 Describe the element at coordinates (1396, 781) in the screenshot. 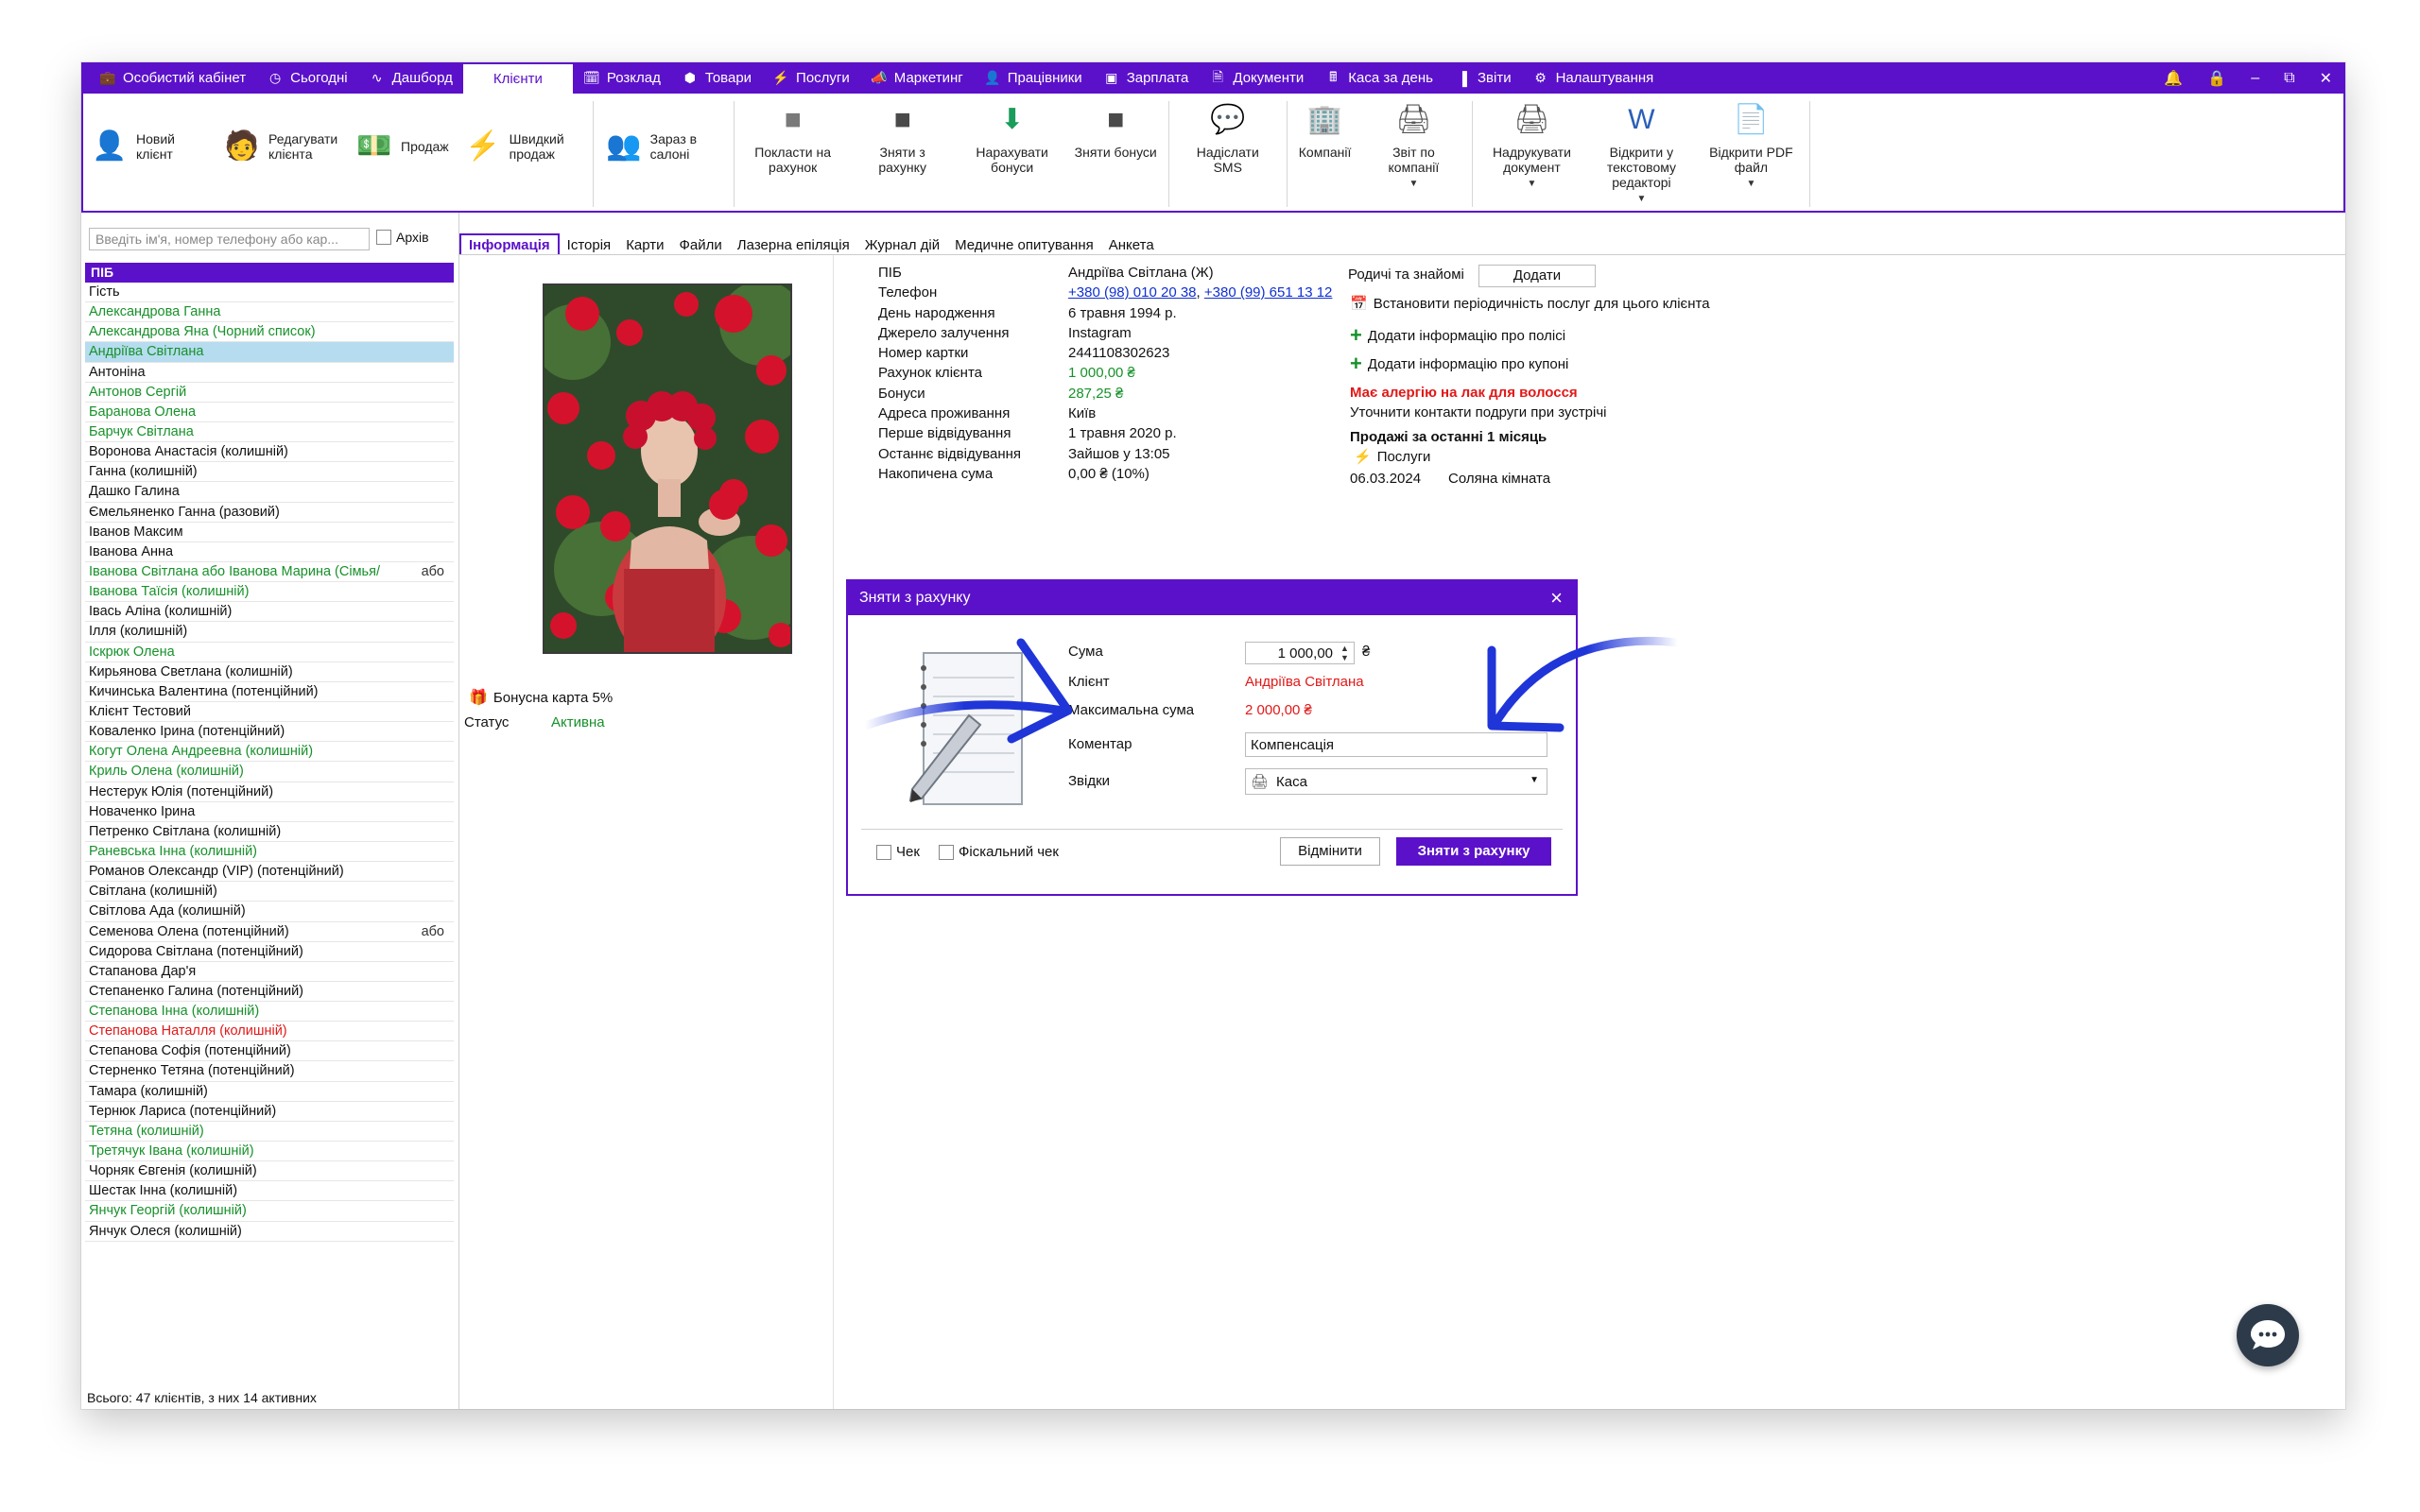

I see `source-select: 🖨 Каса ▼` at that location.